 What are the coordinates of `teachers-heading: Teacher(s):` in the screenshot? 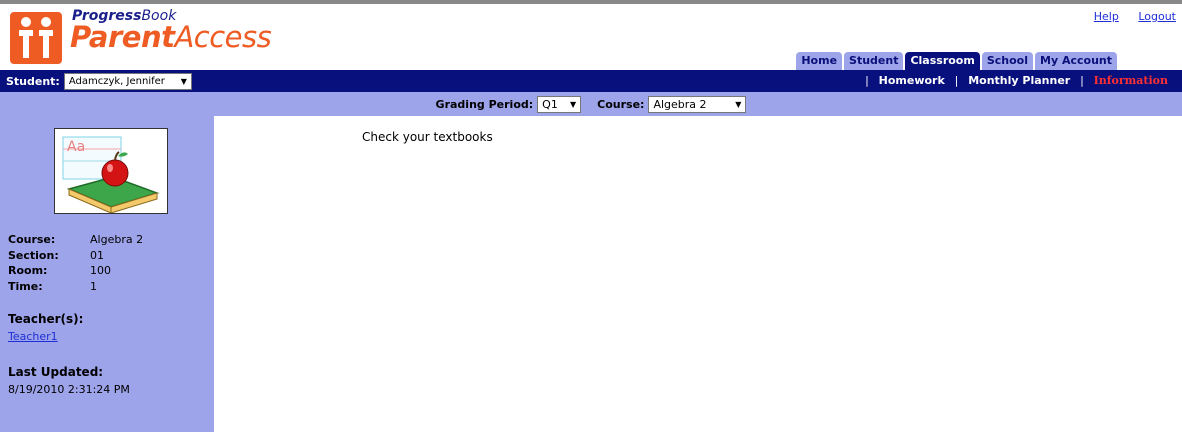 It's located at (46, 319).